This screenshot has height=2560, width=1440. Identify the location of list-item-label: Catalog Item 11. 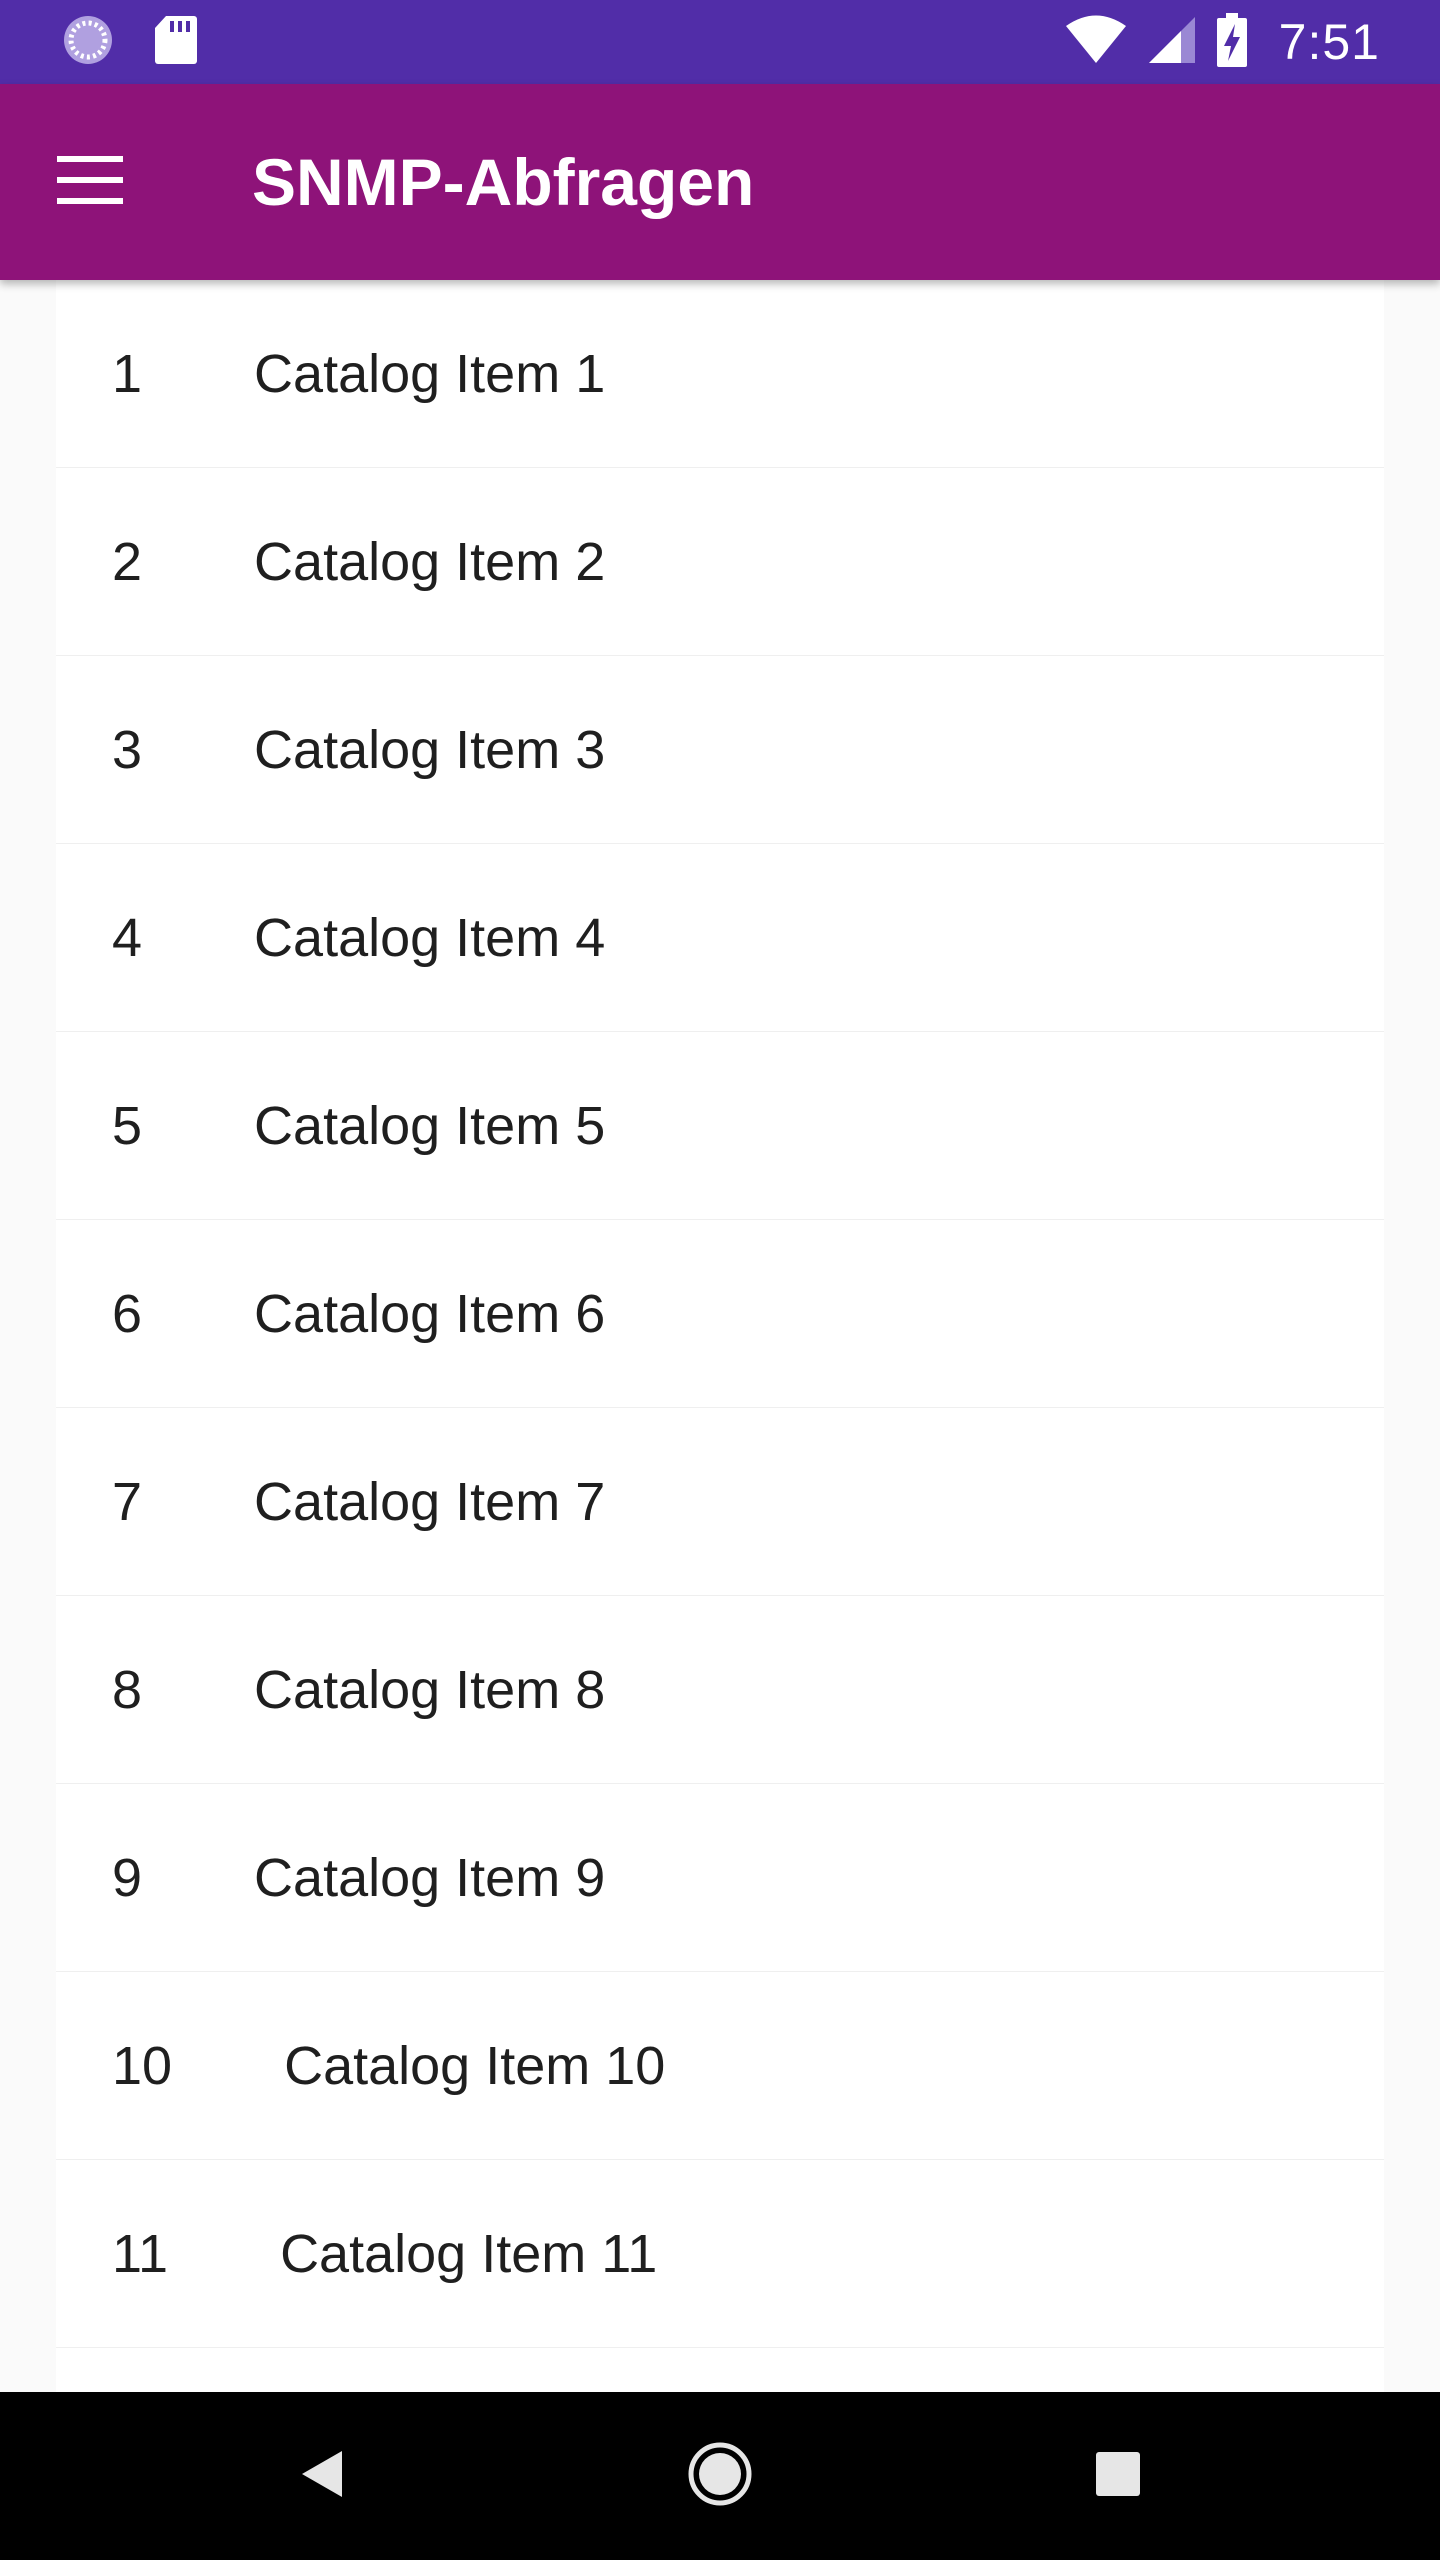
(469, 2254).